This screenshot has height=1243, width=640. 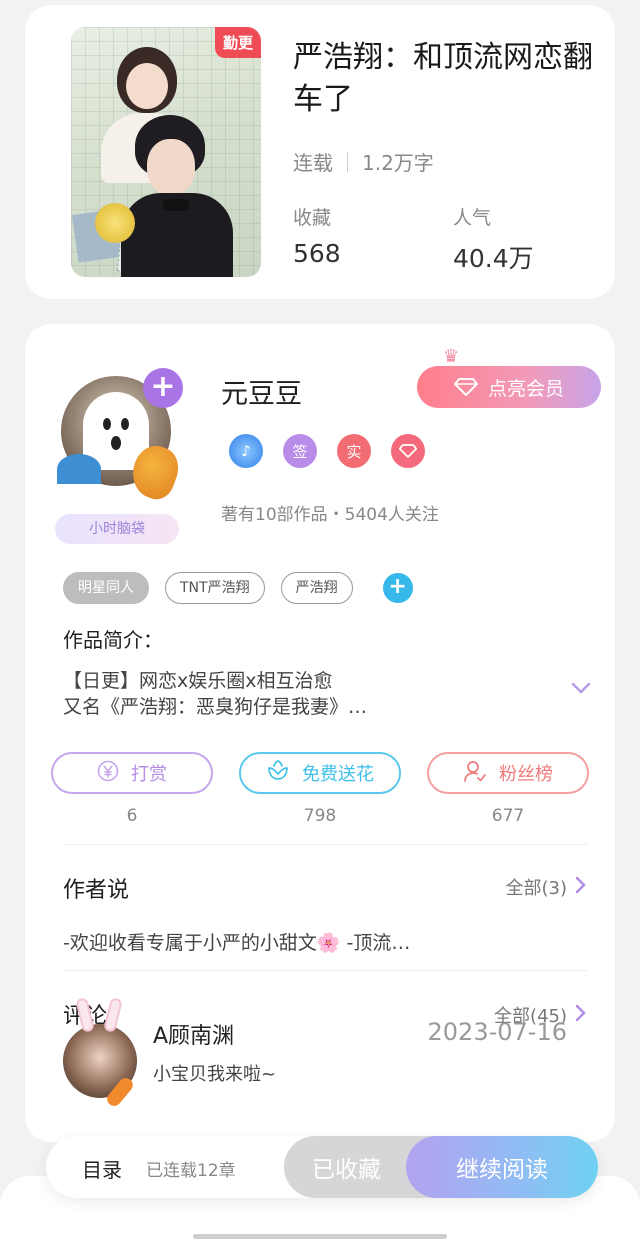 I want to click on comment-text: 小宝贝我来啦~, so click(x=214, y=1073).